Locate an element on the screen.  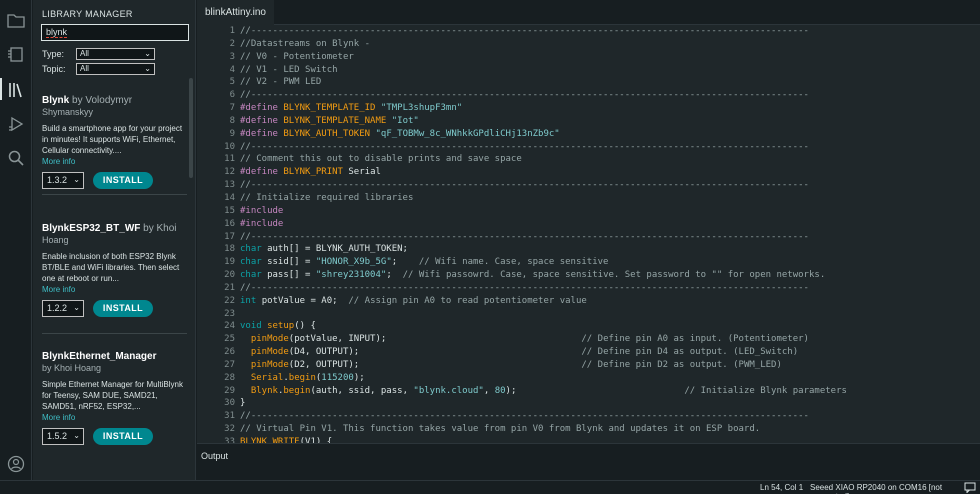
line-number: 27 is located at coordinates (229, 364).